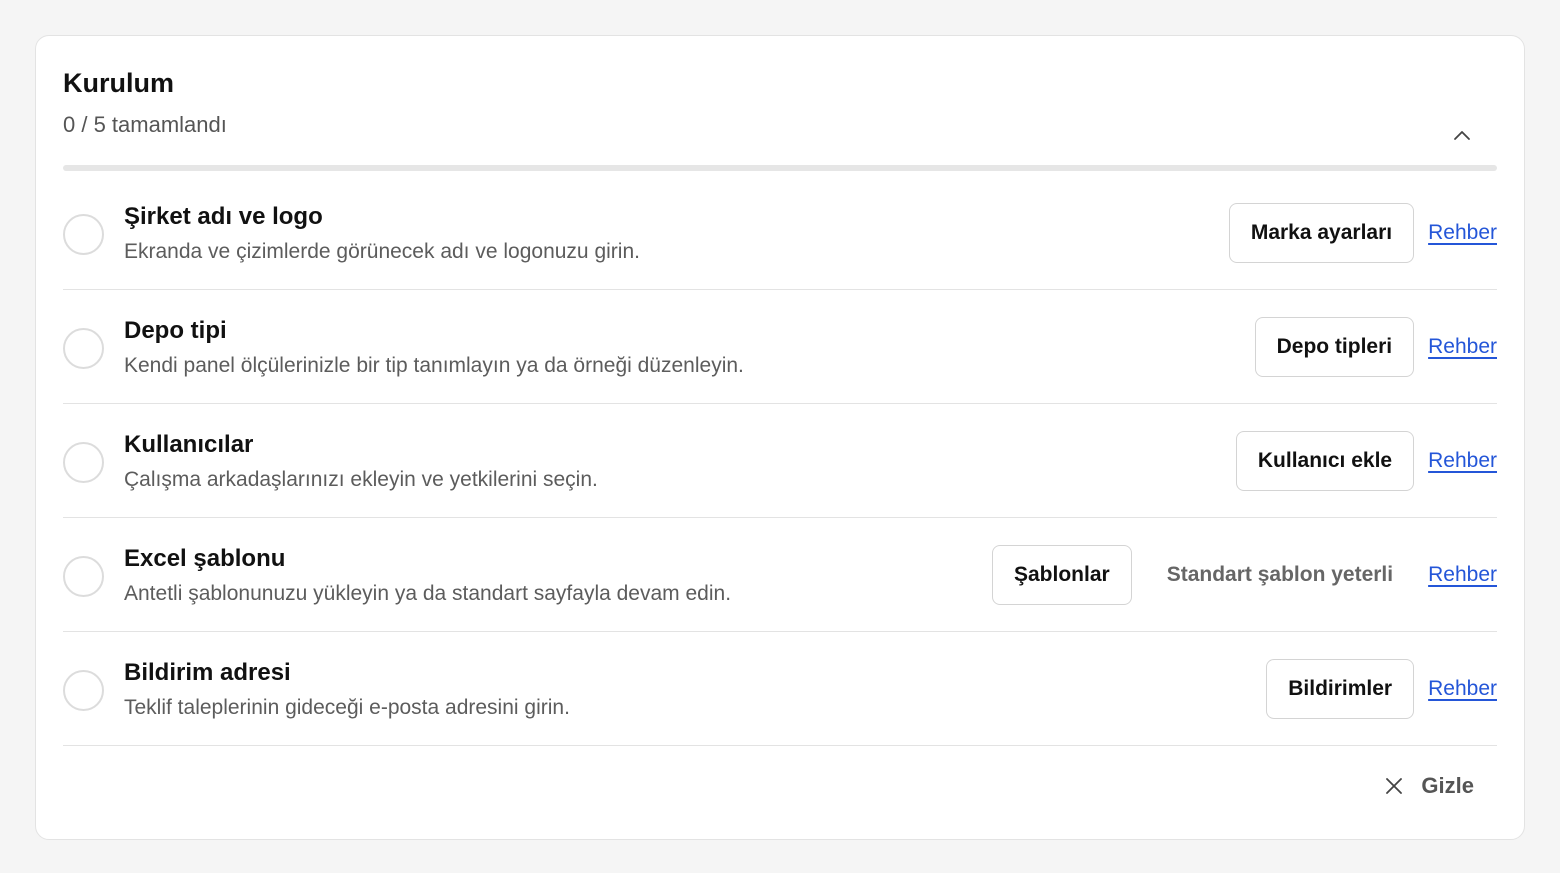 This screenshot has height=873, width=1560. What do you see at coordinates (780, 168) in the screenshot?
I see `progress-bar` at bounding box center [780, 168].